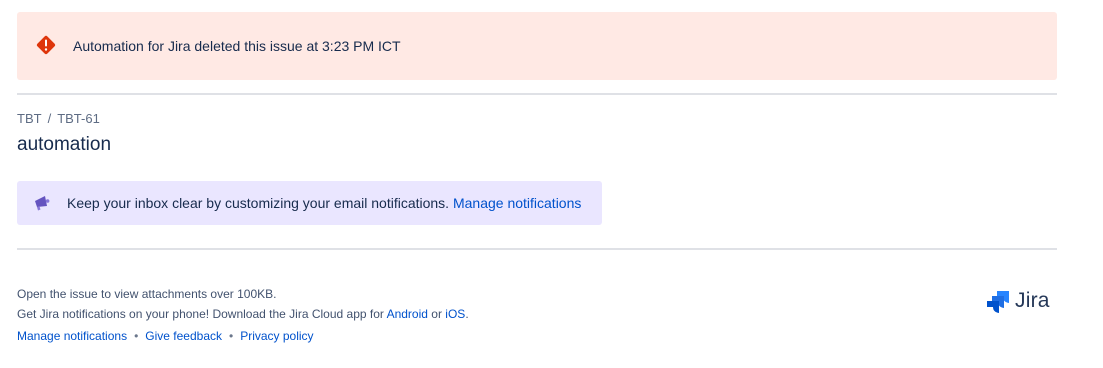 Image resolution: width=1103 pixels, height=368 pixels. I want to click on or-text: or, so click(436, 314).